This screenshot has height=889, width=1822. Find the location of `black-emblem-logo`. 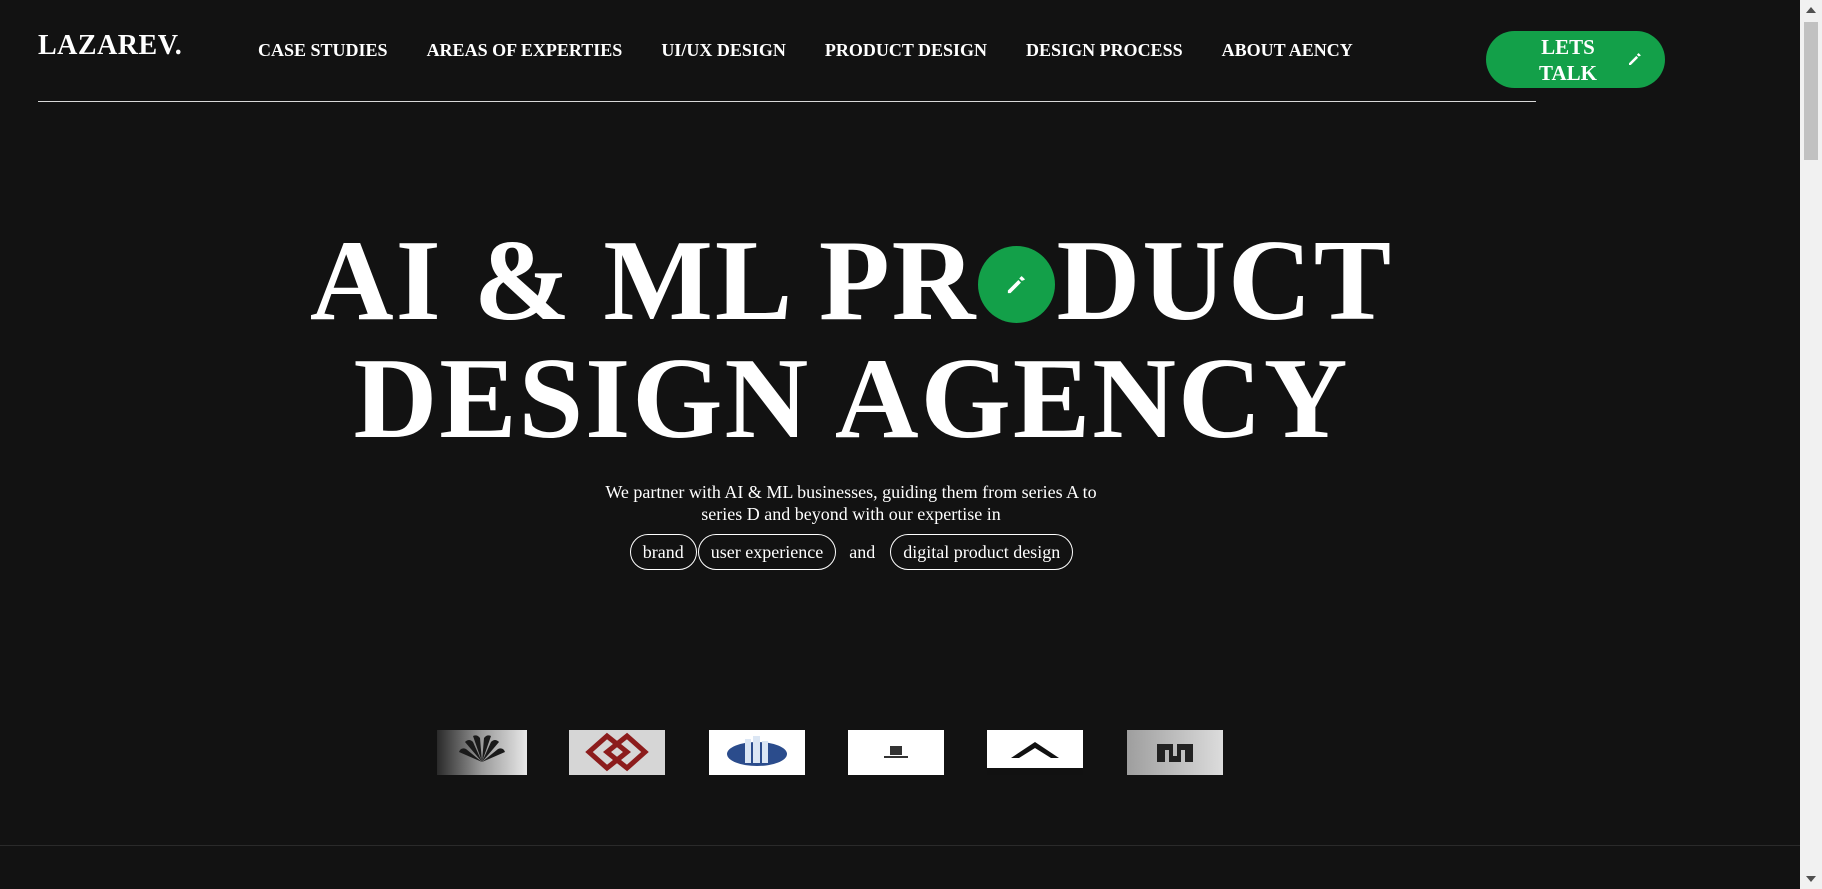

black-emblem-logo is located at coordinates (896, 752).